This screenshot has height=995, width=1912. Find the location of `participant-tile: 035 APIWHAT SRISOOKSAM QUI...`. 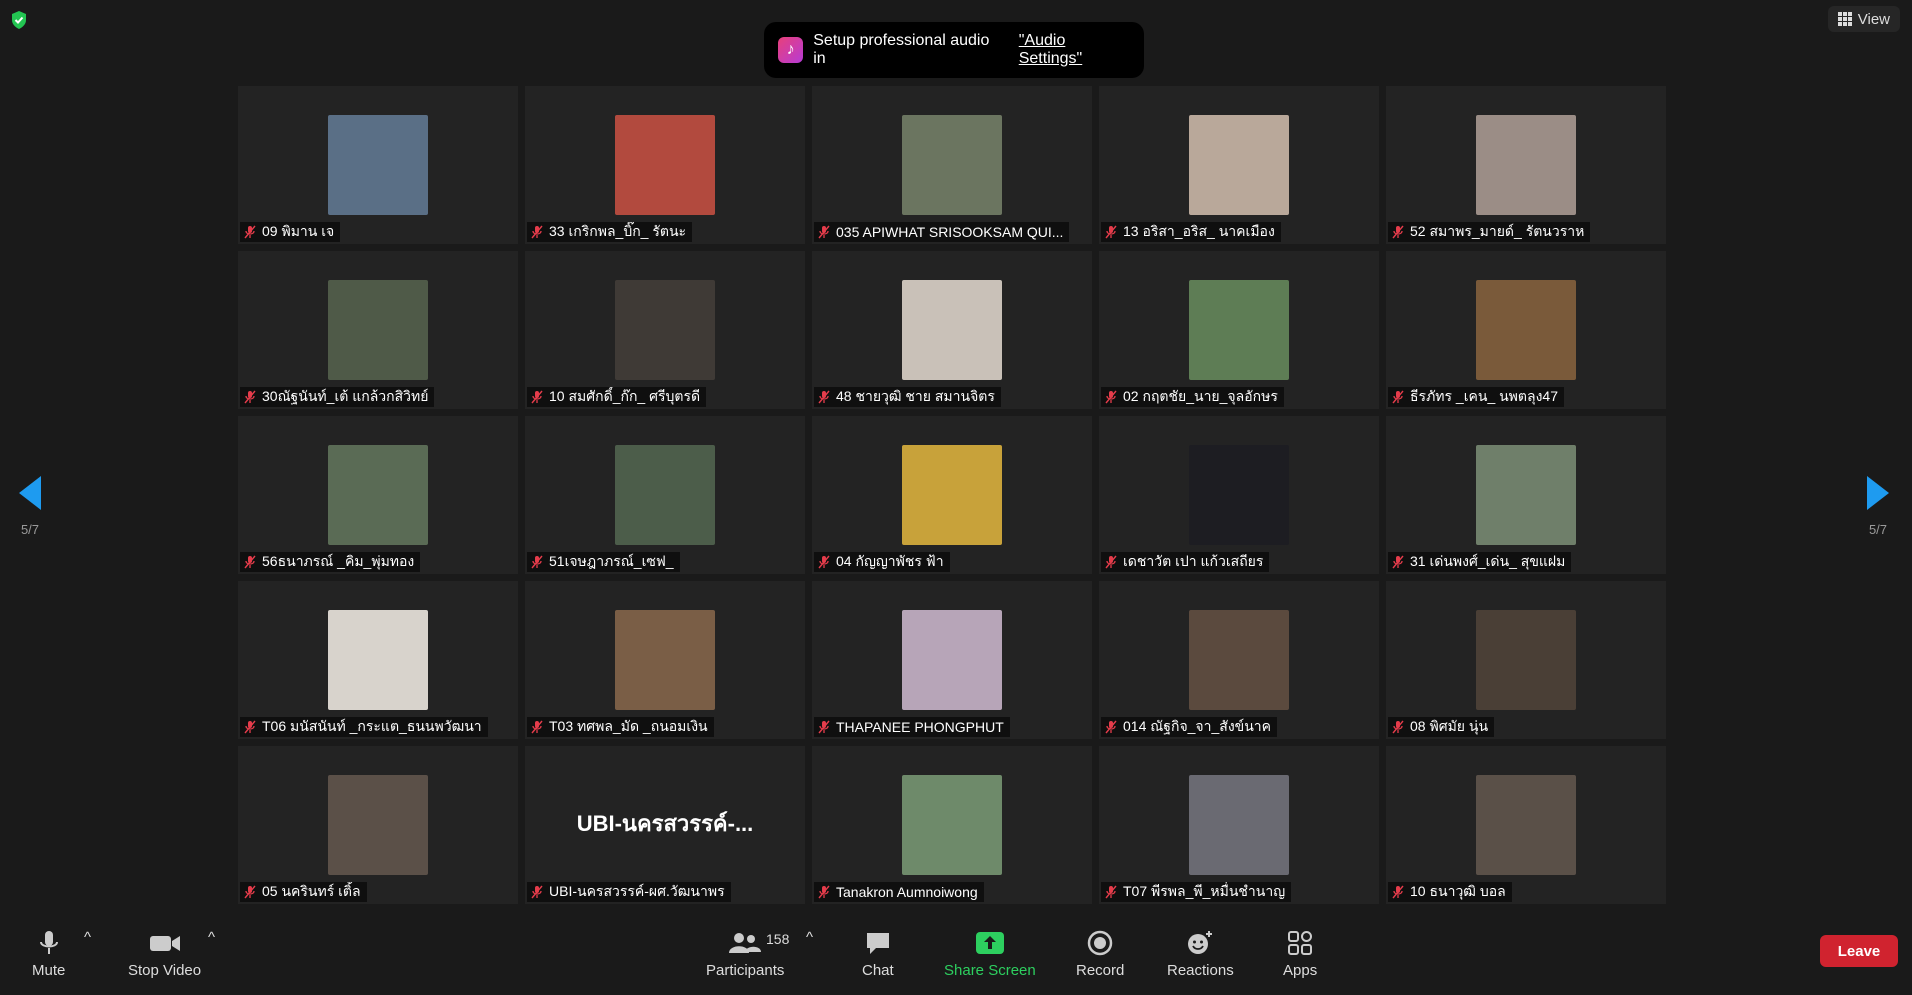

participant-tile: 035 APIWHAT SRISOOKSAM QUI... is located at coordinates (952, 165).